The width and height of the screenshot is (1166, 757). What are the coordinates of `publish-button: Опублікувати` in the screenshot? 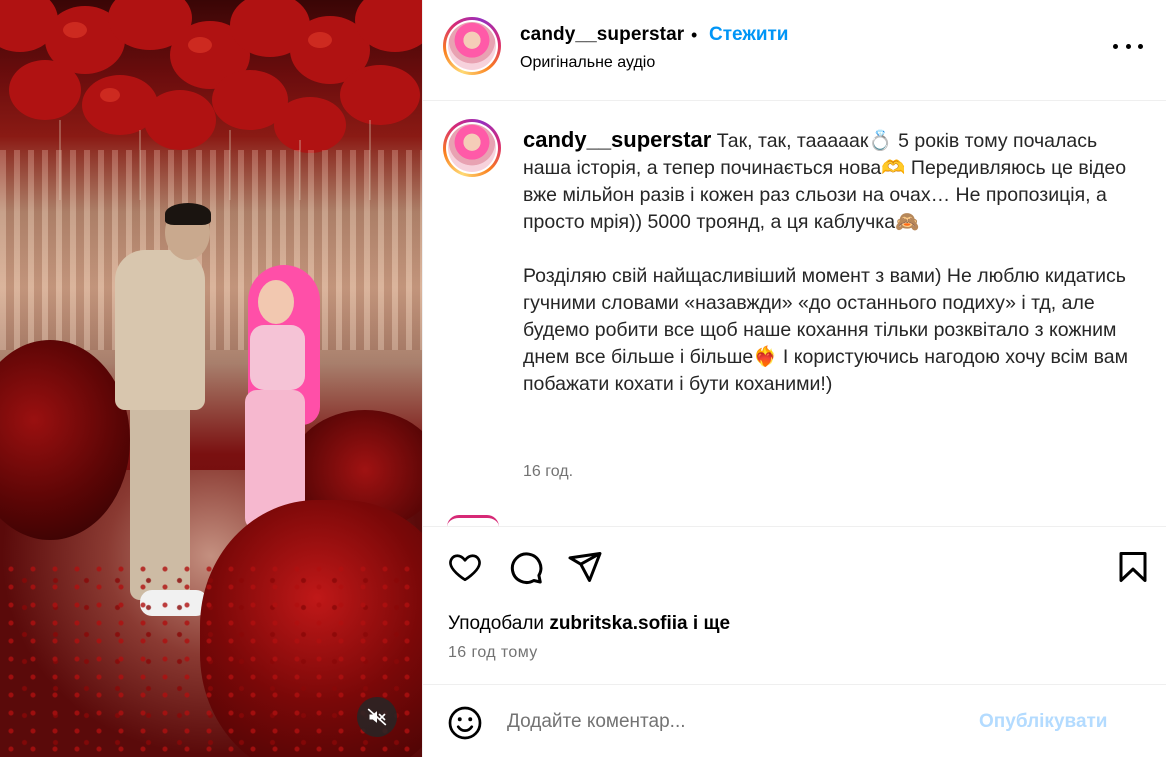 It's located at (1043, 722).